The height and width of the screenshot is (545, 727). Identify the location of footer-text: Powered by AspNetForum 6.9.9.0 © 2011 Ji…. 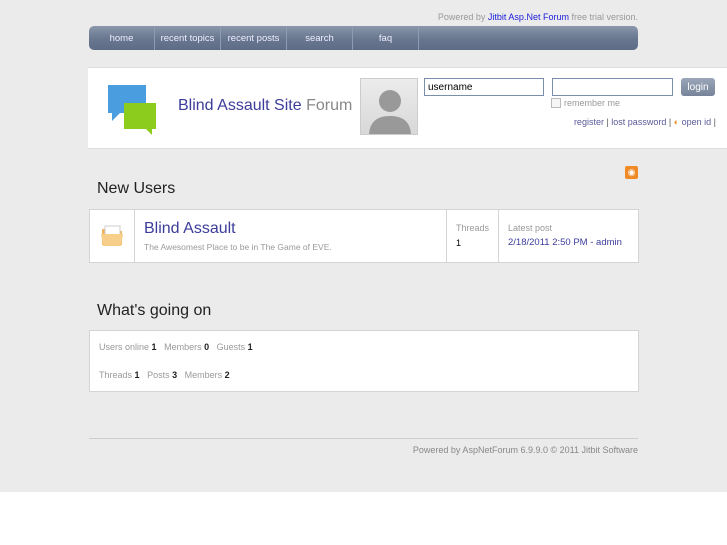
(525, 450).